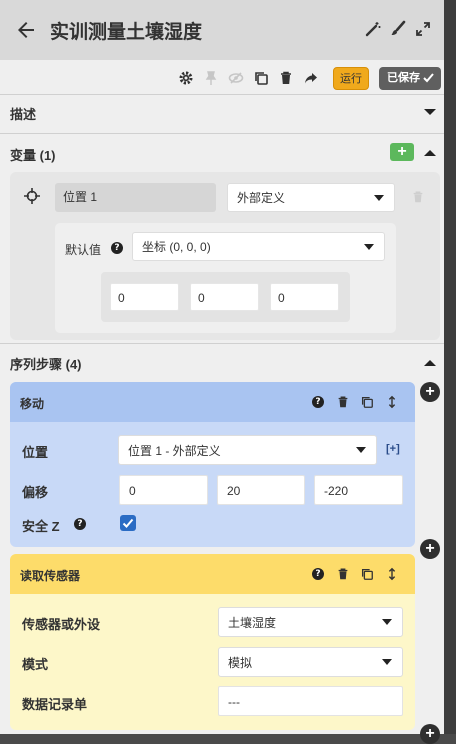 This screenshot has height=744, width=456. I want to click on mode-select: 模拟, so click(310, 662).